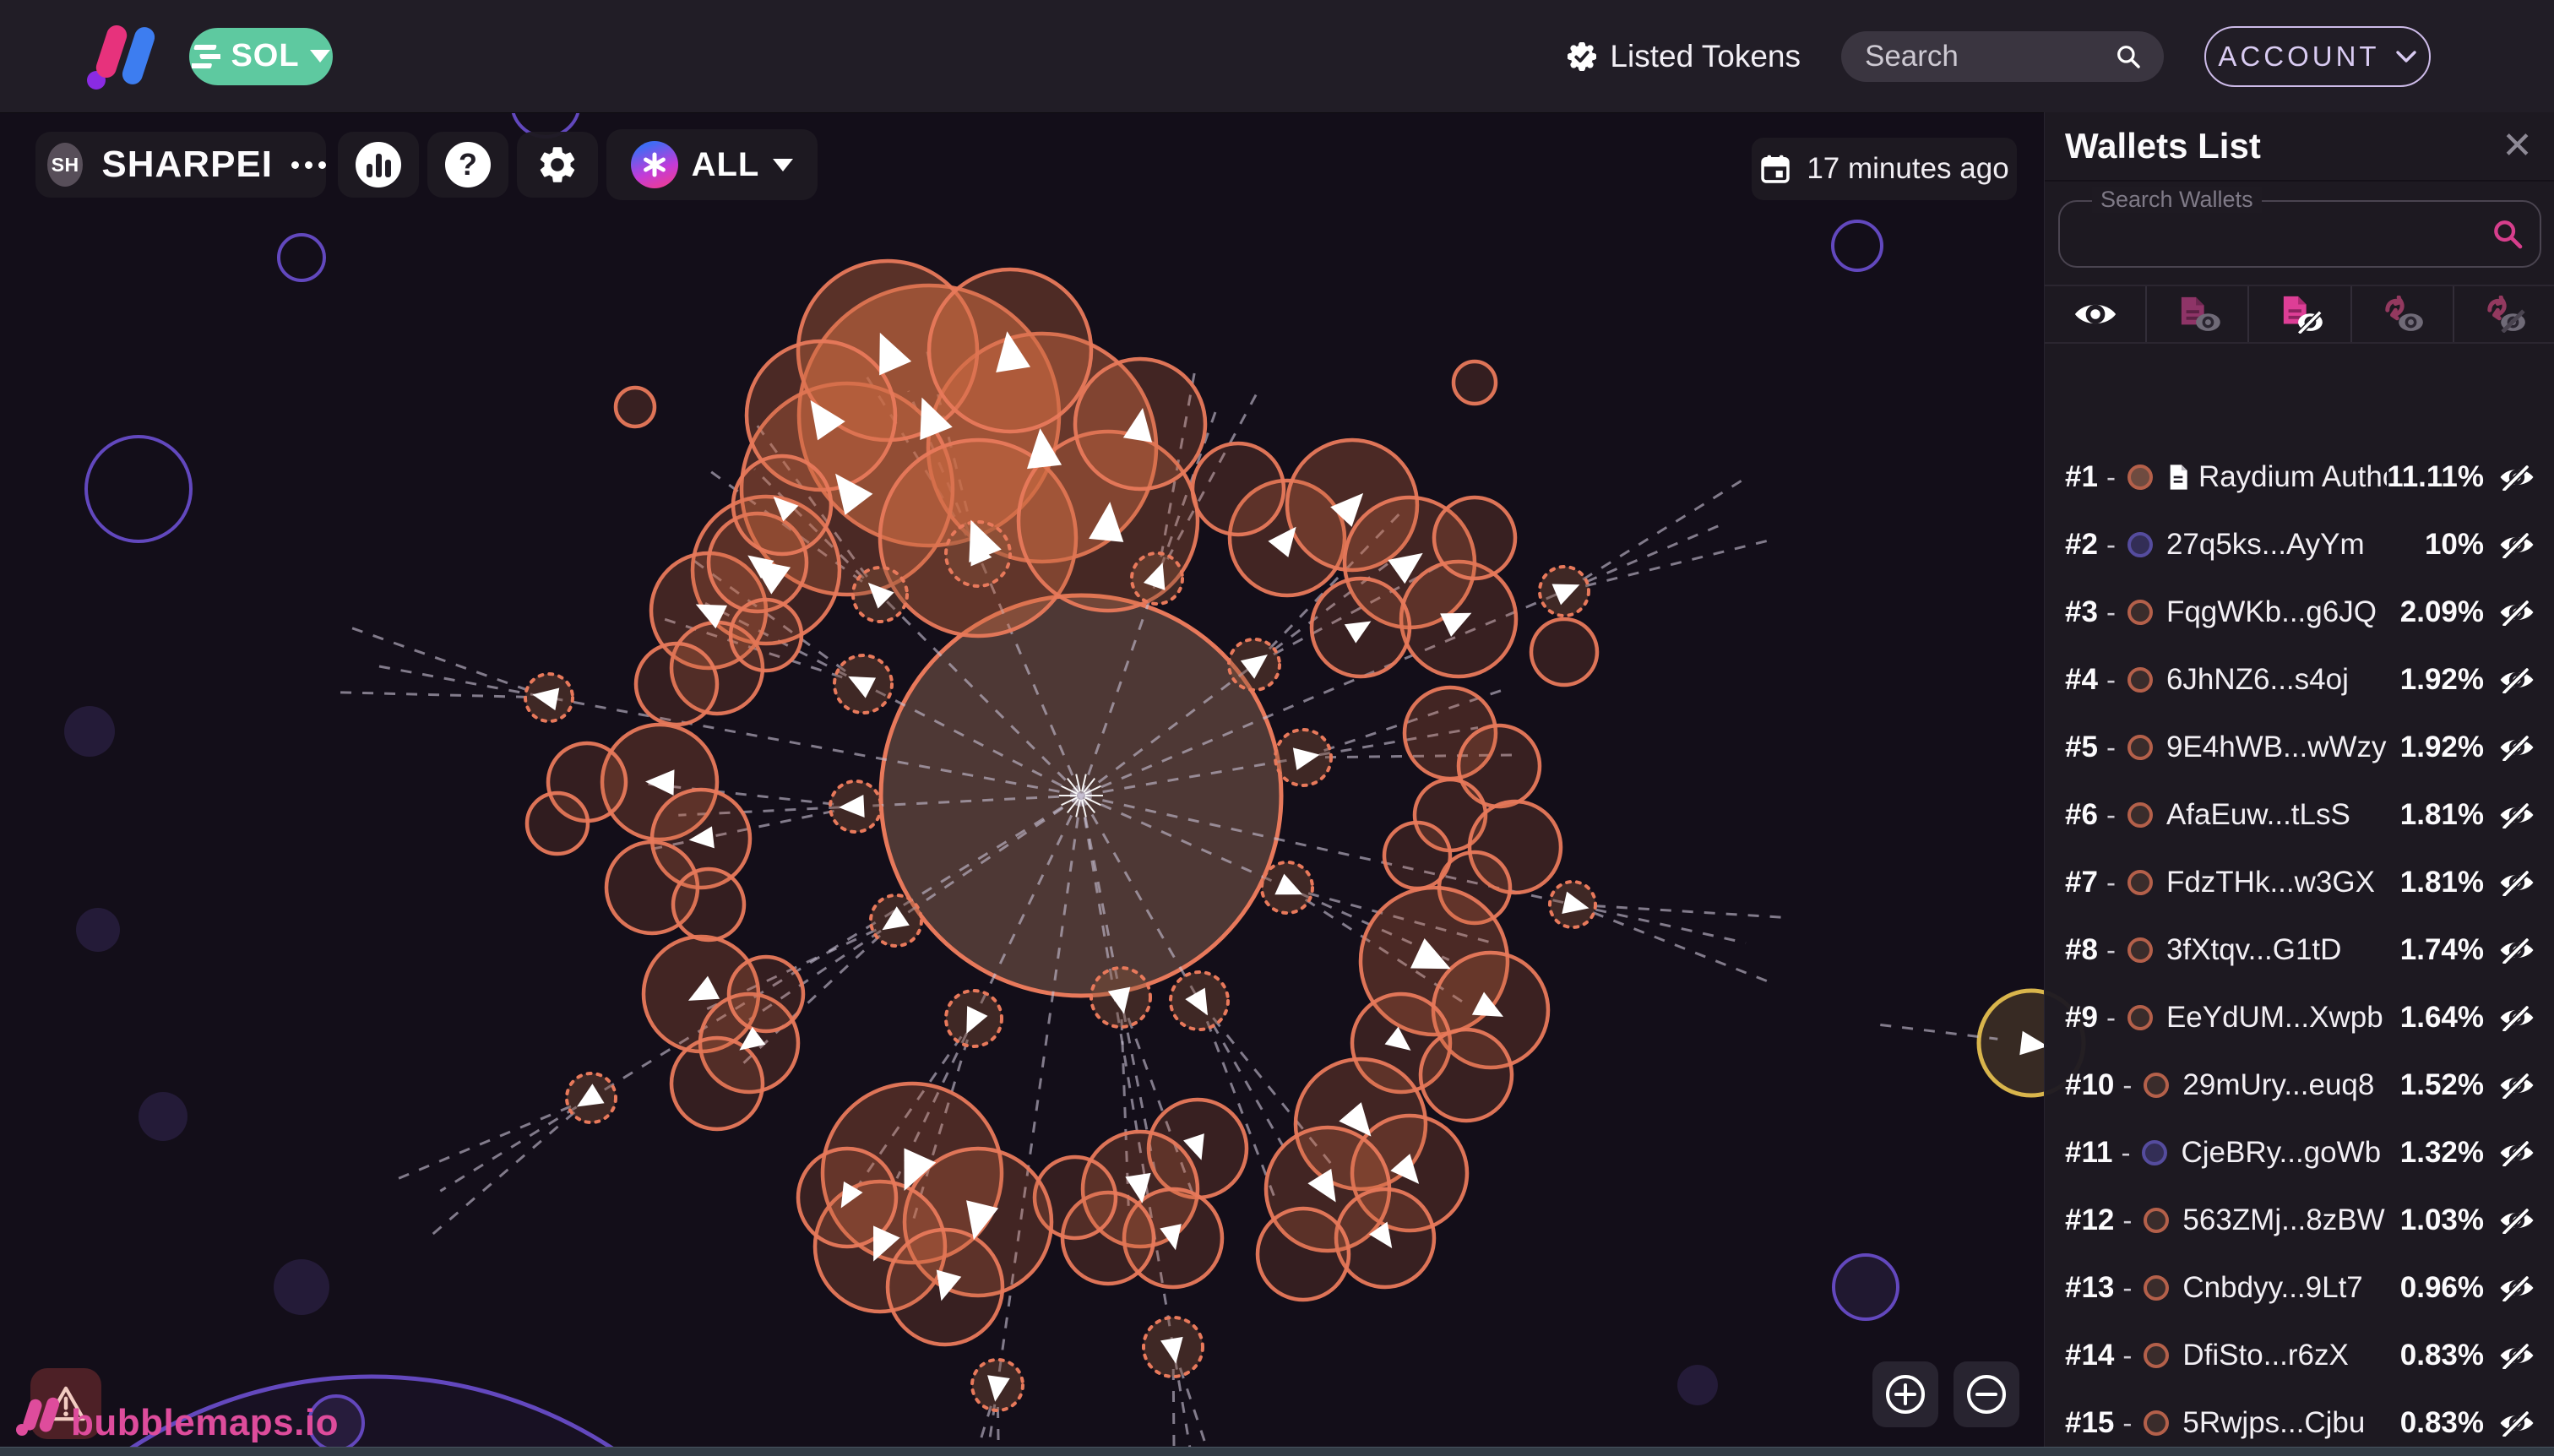 The width and height of the screenshot is (2554, 1456). What do you see at coordinates (2403, 314) in the screenshot?
I see `filter-transfer-eye-icon` at bounding box center [2403, 314].